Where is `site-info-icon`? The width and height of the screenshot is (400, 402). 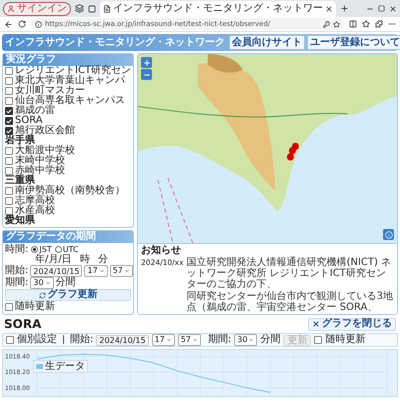
site-info-icon is located at coordinates (38, 24).